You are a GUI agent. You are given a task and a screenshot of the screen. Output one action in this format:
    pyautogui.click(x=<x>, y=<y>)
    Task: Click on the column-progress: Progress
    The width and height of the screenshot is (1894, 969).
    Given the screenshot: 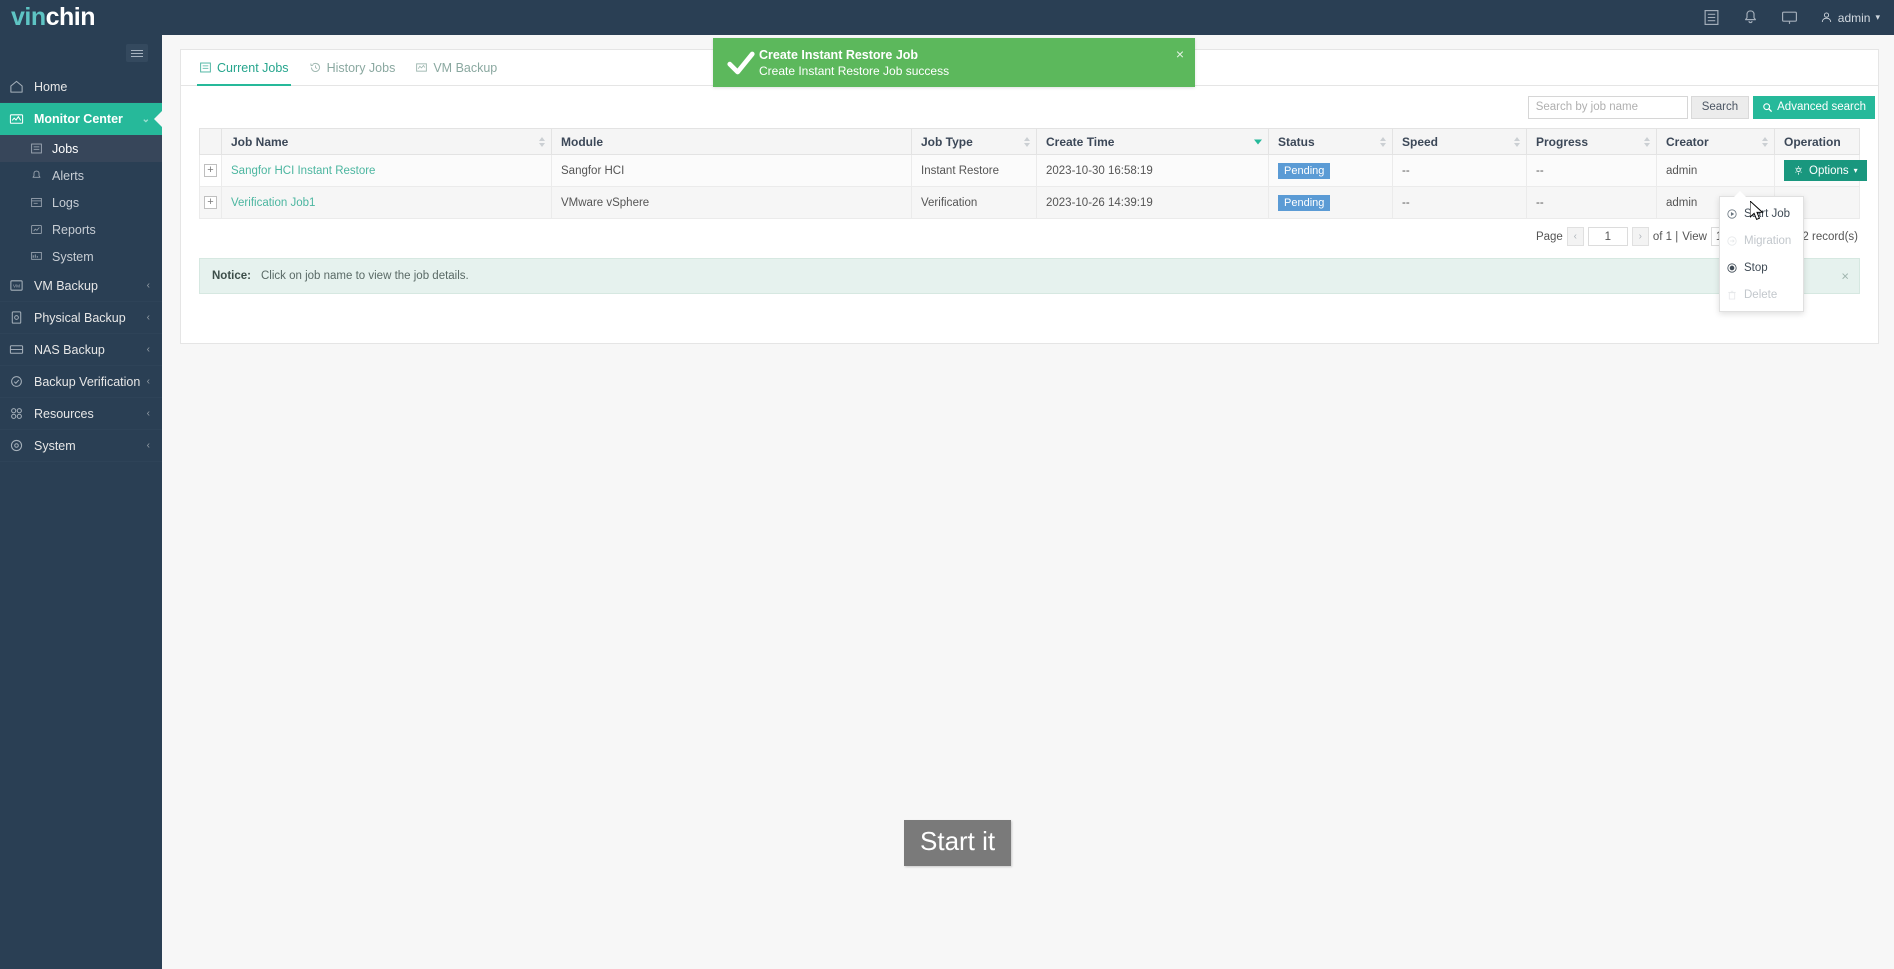 What is the action you would take?
    pyautogui.click(x=1591, y=141)
    